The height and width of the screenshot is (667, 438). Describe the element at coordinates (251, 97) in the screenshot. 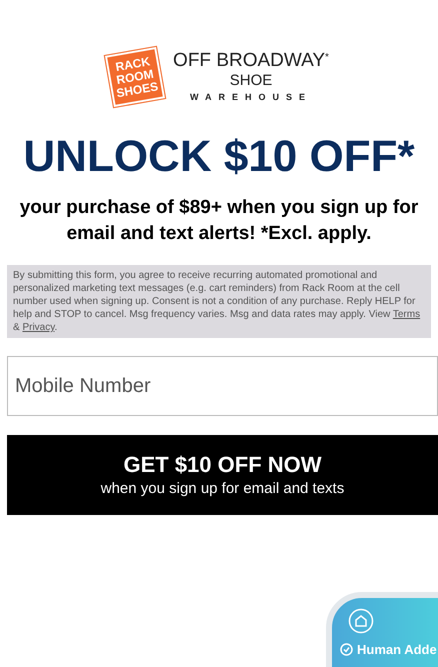

I see `brand-sub: WAREHOUSE` at that location.